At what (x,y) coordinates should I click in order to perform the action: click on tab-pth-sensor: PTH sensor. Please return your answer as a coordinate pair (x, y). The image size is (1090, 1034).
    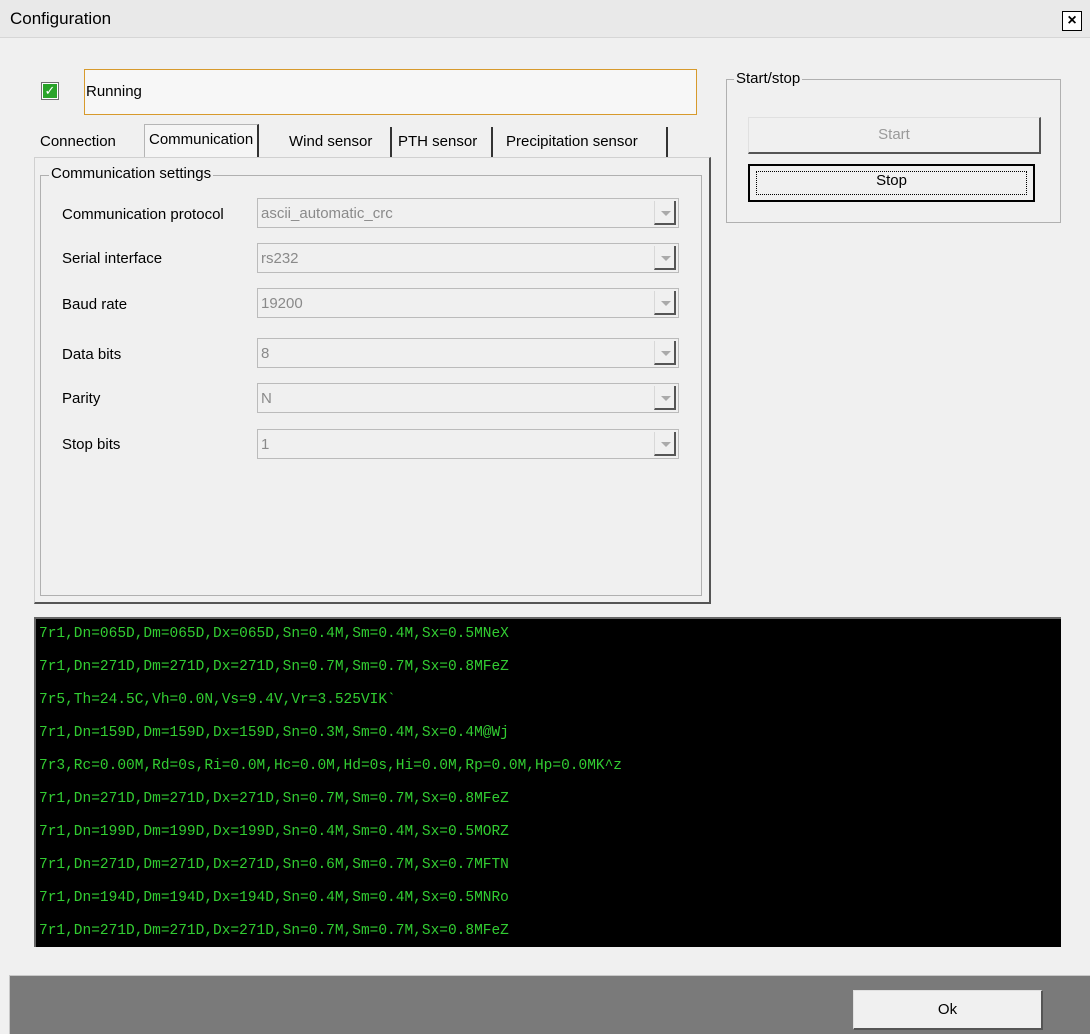
    Looking at the image, I should click on (445, 142).